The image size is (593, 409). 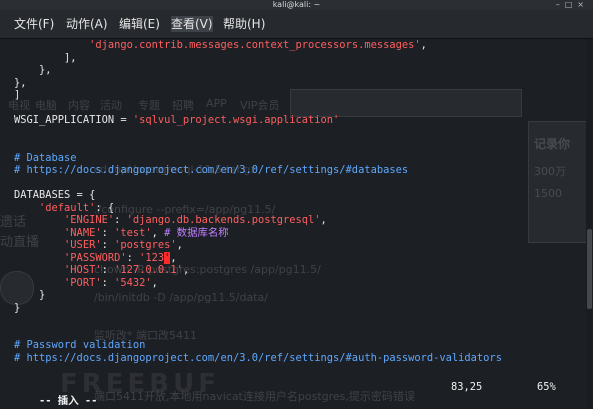 I want to click on code-line: # Database, so click(x=301, y=158).